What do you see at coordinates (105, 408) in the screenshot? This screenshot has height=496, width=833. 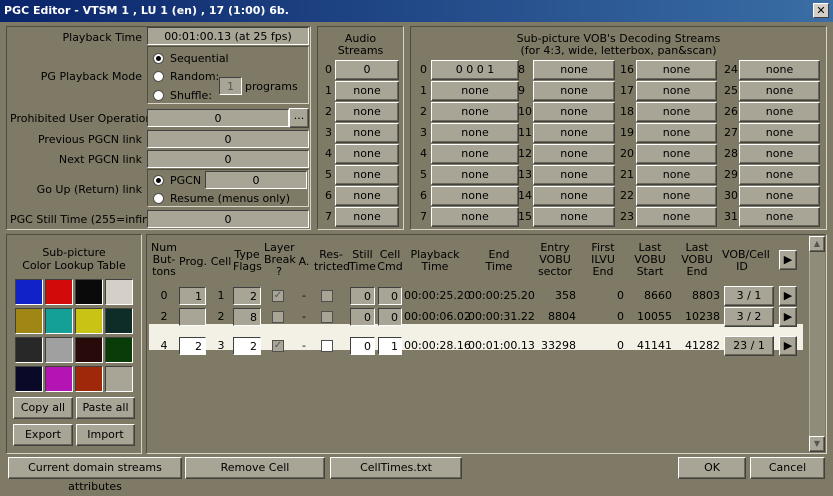 I see `paste-all-button: Paste all` at bounding box center [105, 408].